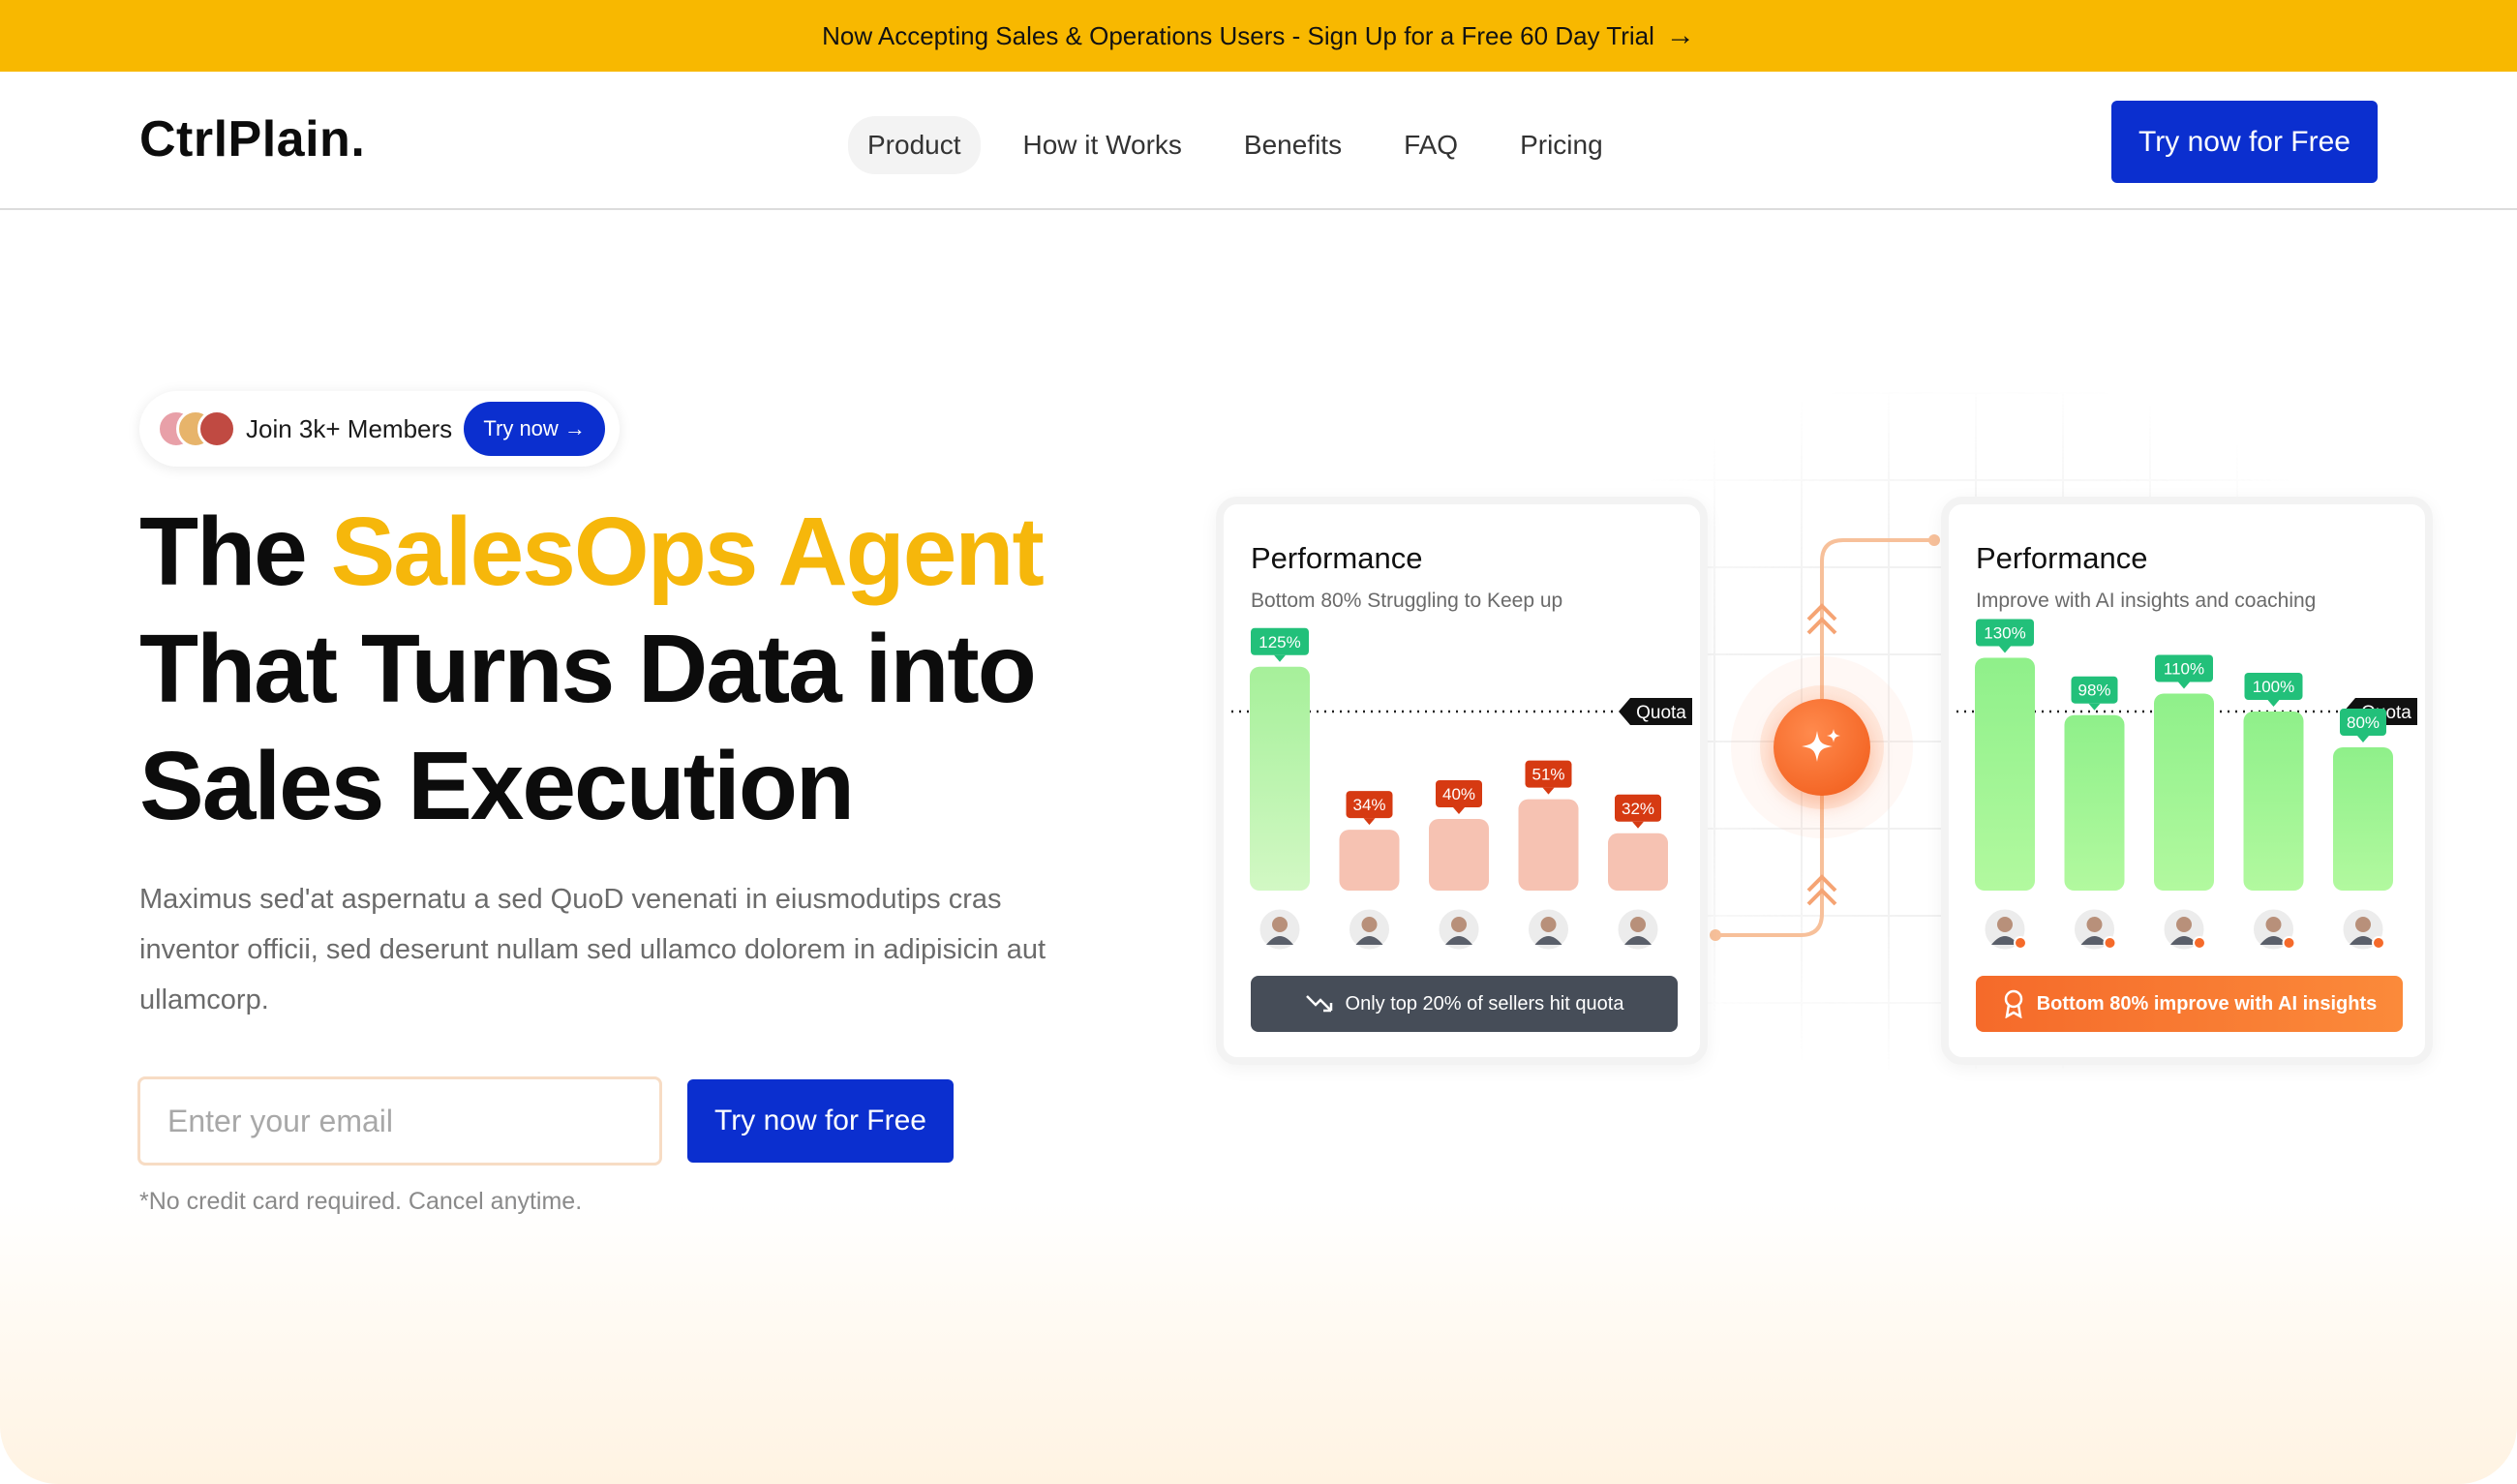  I want to click on nav-item-benefits: Benefits, so click(1293, 145).